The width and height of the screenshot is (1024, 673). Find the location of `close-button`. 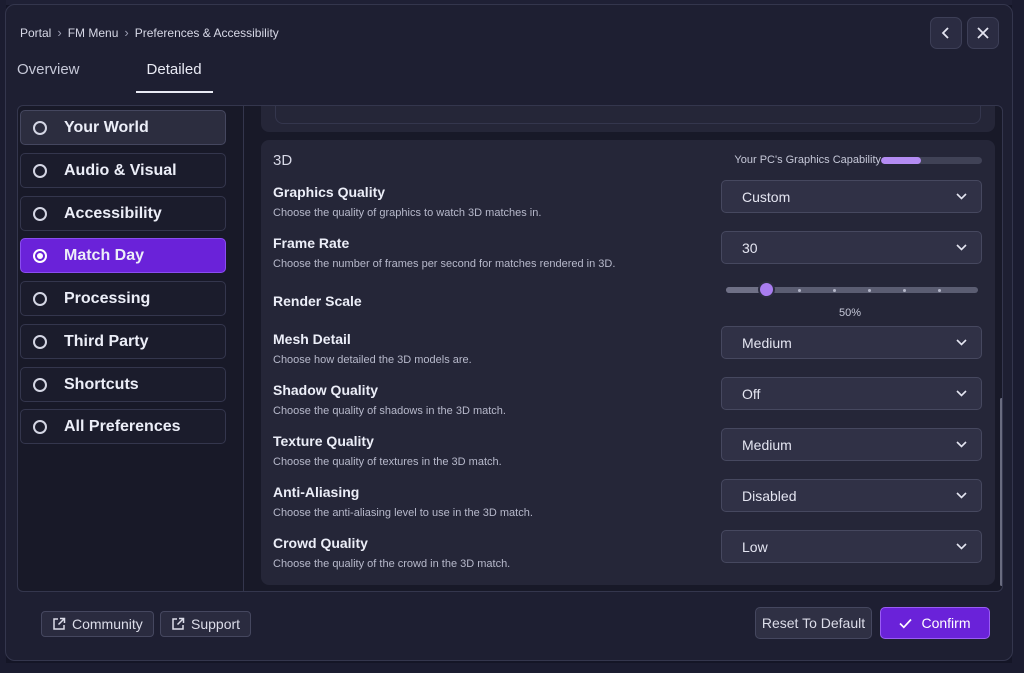

close-button is located at coordinates (983, 33).